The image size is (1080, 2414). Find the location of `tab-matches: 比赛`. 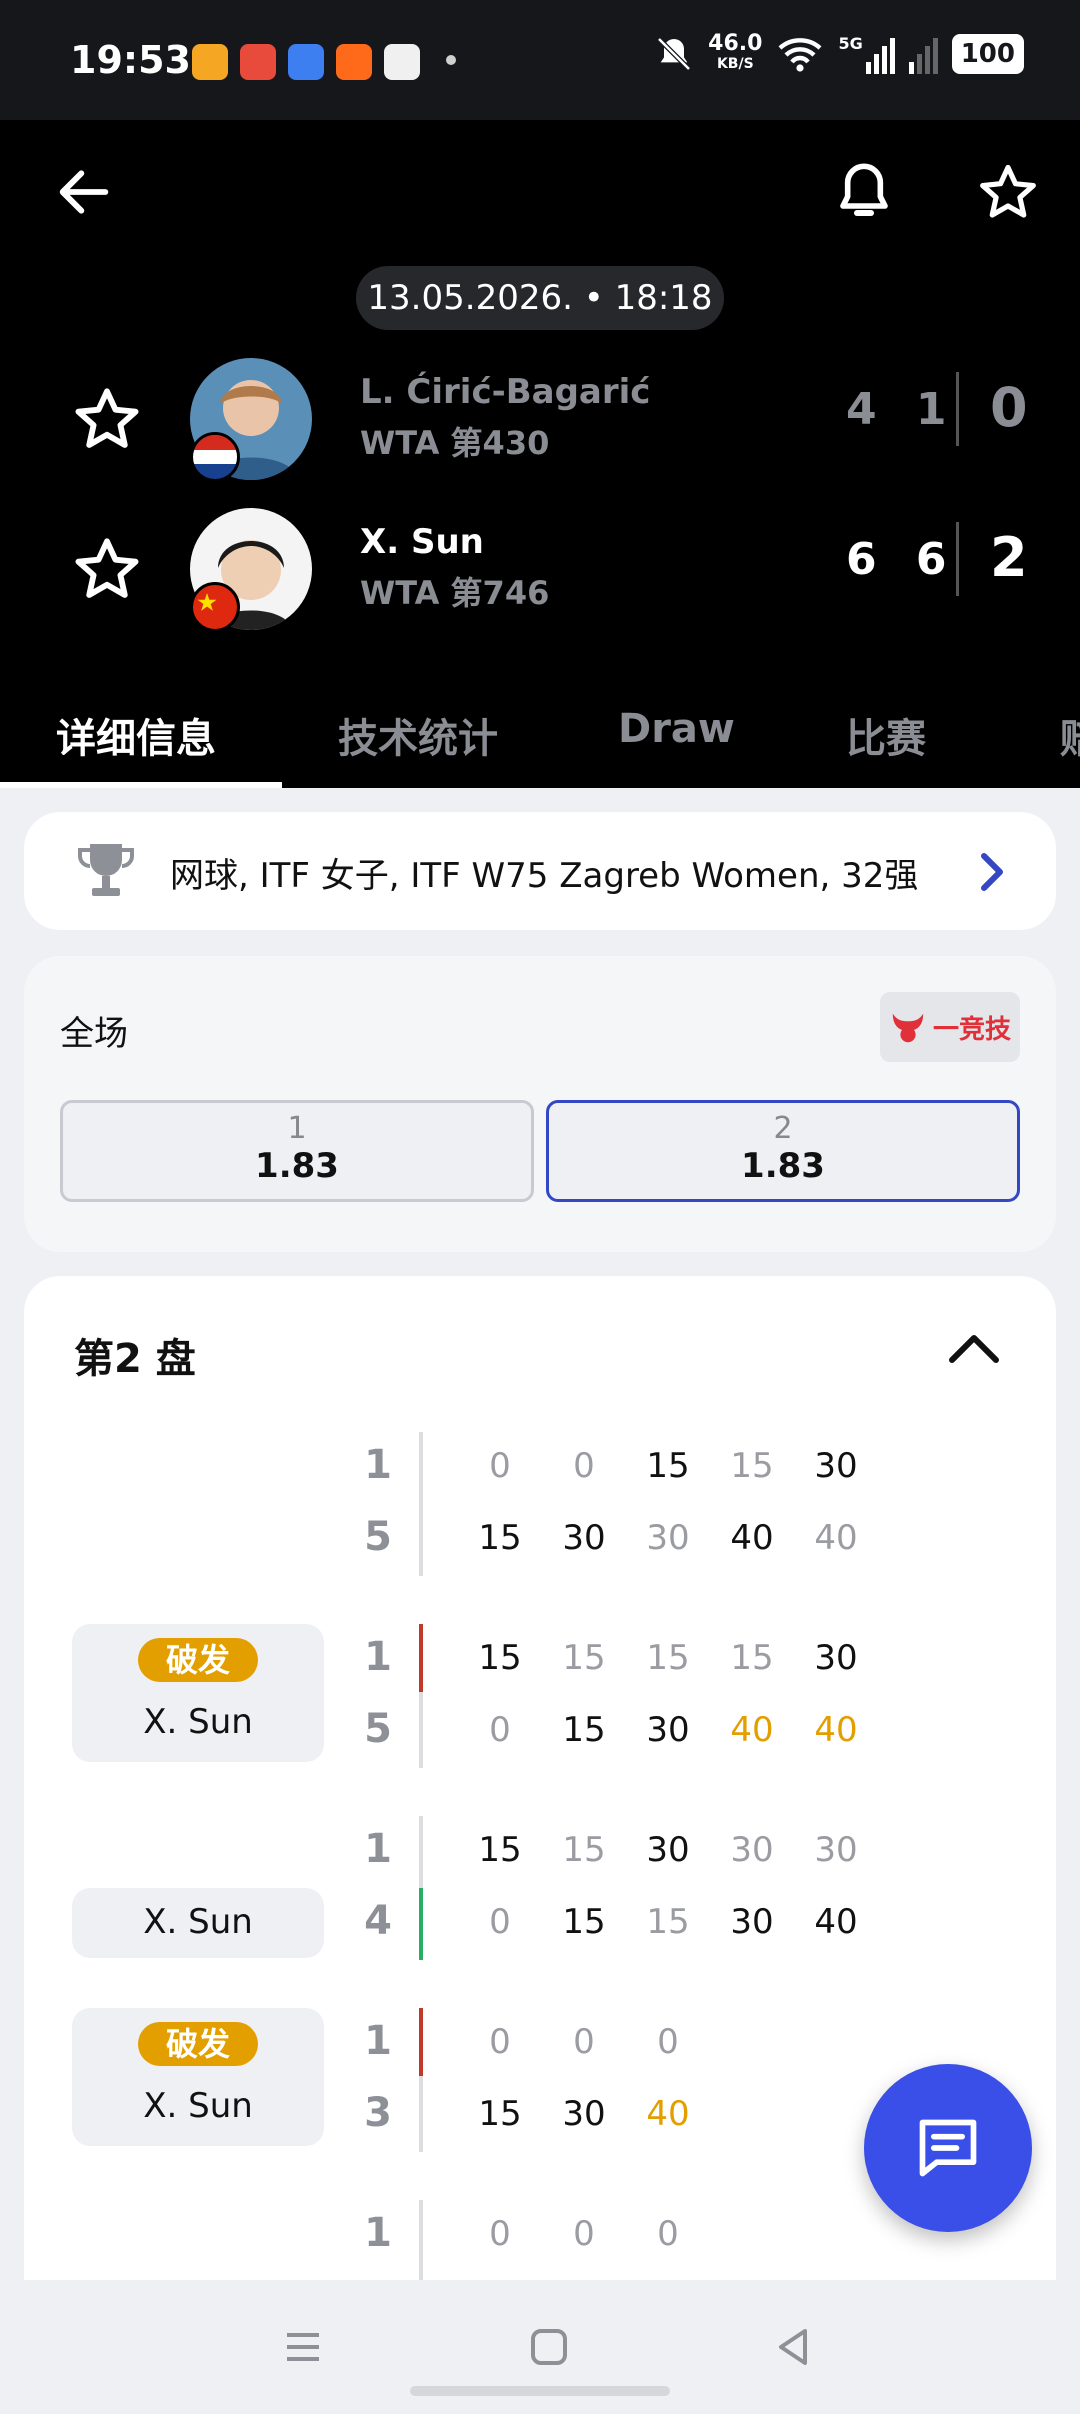

tab-matches: 比赛 is located at coordinates (886, 735).